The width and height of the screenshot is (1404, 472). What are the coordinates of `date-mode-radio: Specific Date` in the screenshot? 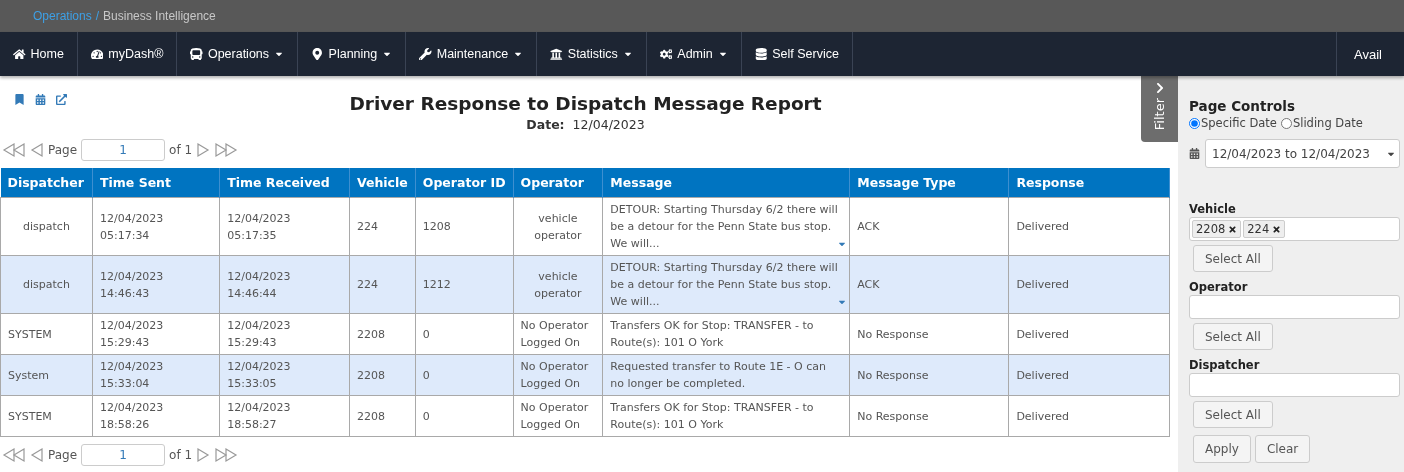 It's located at (1233, 123).